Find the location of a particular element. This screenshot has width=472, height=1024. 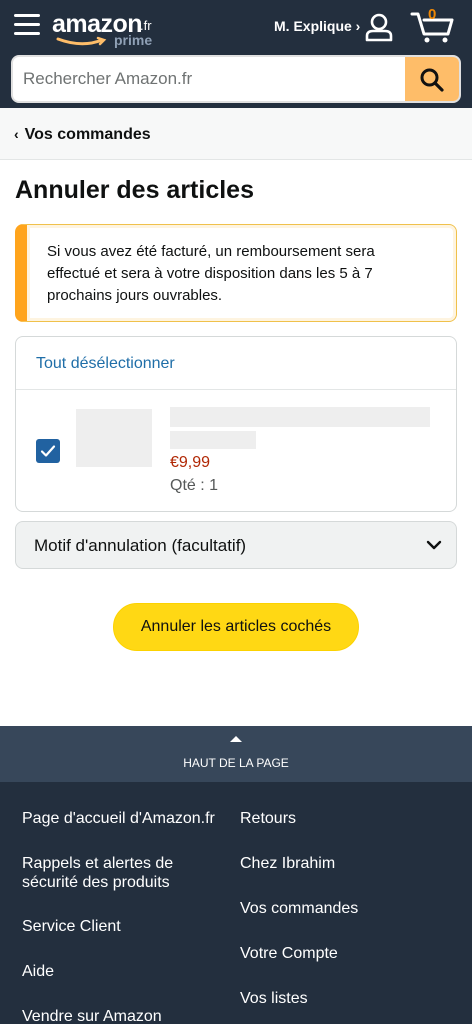

chevron-left-icon: ‹ is located at coordinates (16, 134).